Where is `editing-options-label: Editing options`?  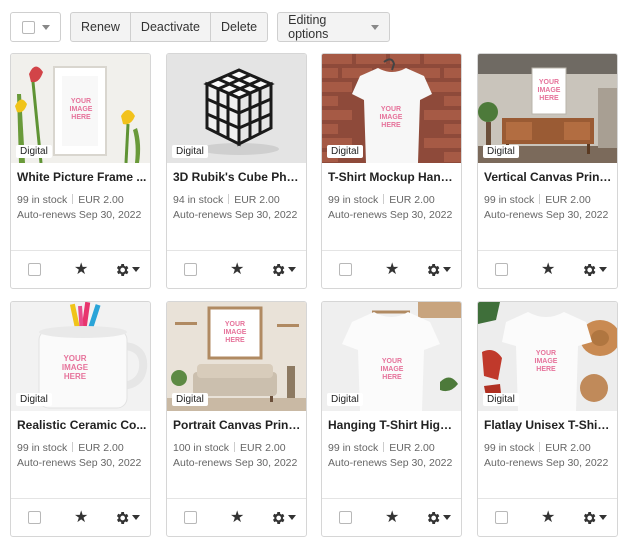 editing-options-label: Editing options is located at coordinates (308, 27).